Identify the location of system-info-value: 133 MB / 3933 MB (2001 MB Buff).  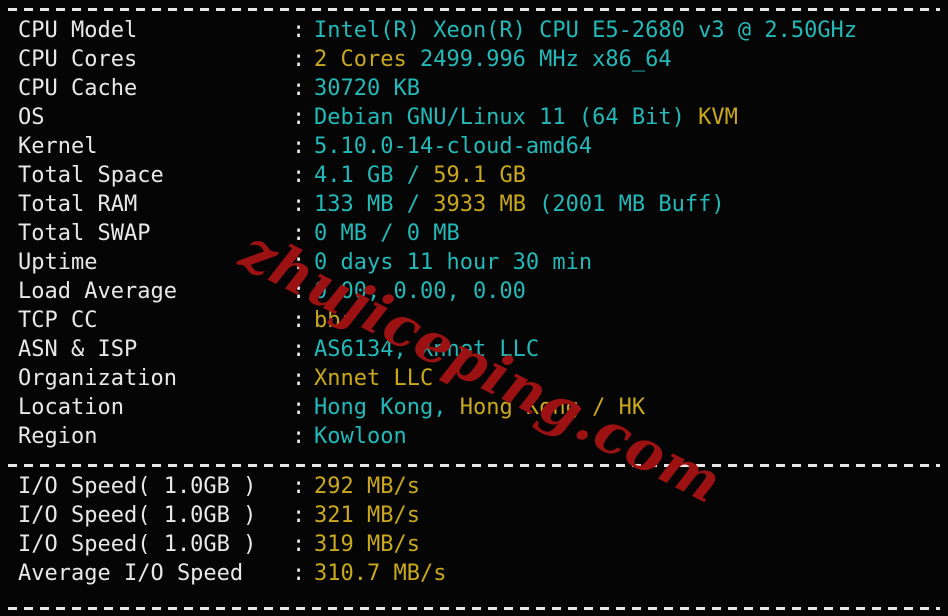
(519, 204).